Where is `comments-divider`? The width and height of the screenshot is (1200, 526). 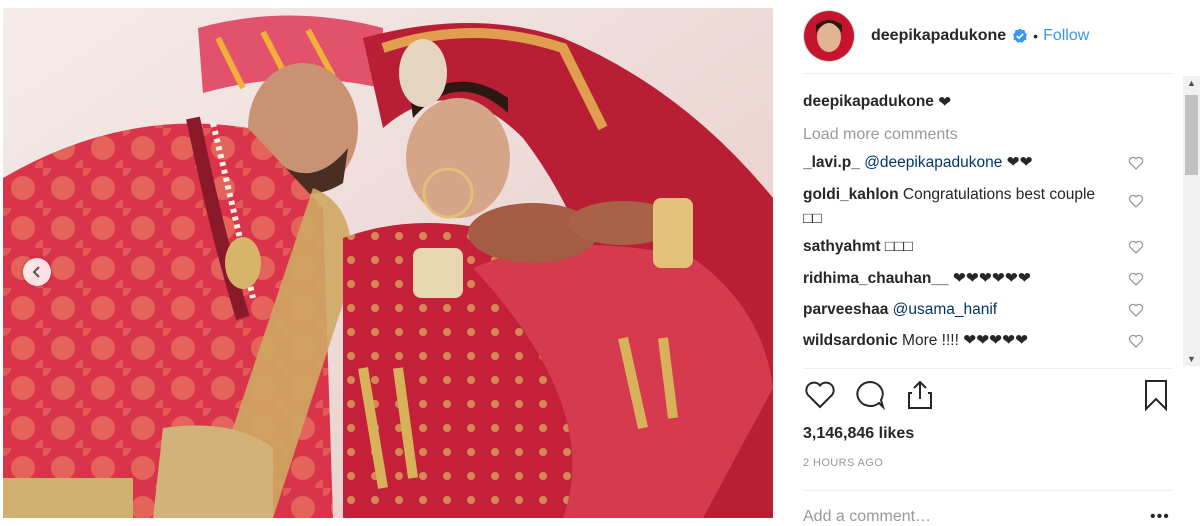
comments-divider is located at coordinates (987, 368).